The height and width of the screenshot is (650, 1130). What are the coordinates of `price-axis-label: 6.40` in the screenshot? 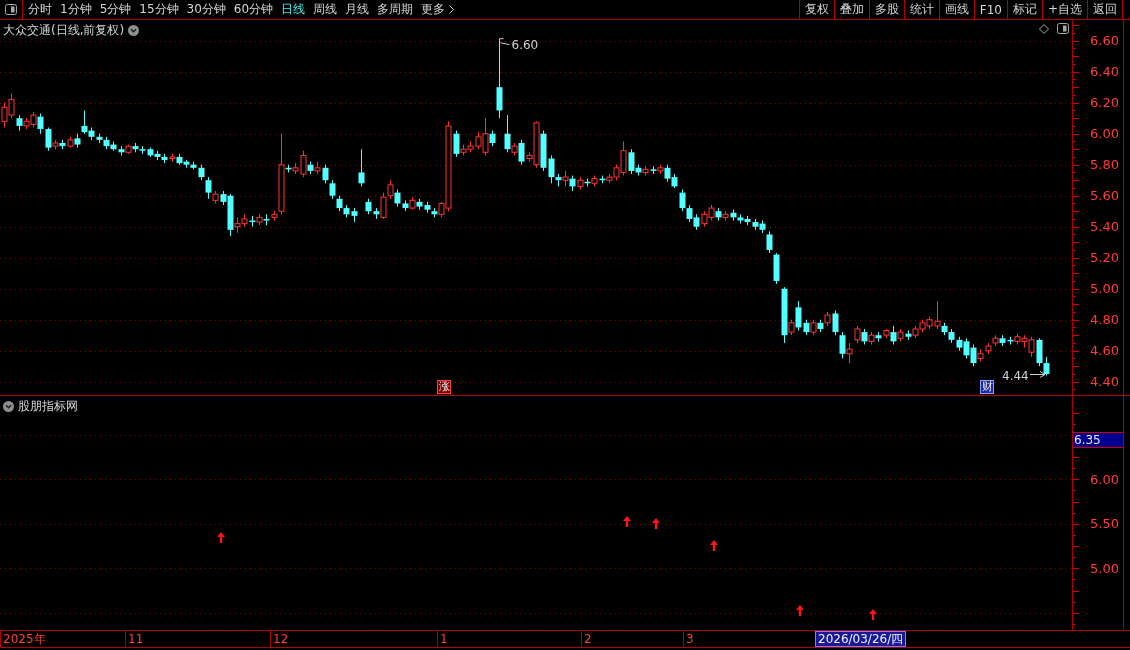 It's located at (1104, 72).